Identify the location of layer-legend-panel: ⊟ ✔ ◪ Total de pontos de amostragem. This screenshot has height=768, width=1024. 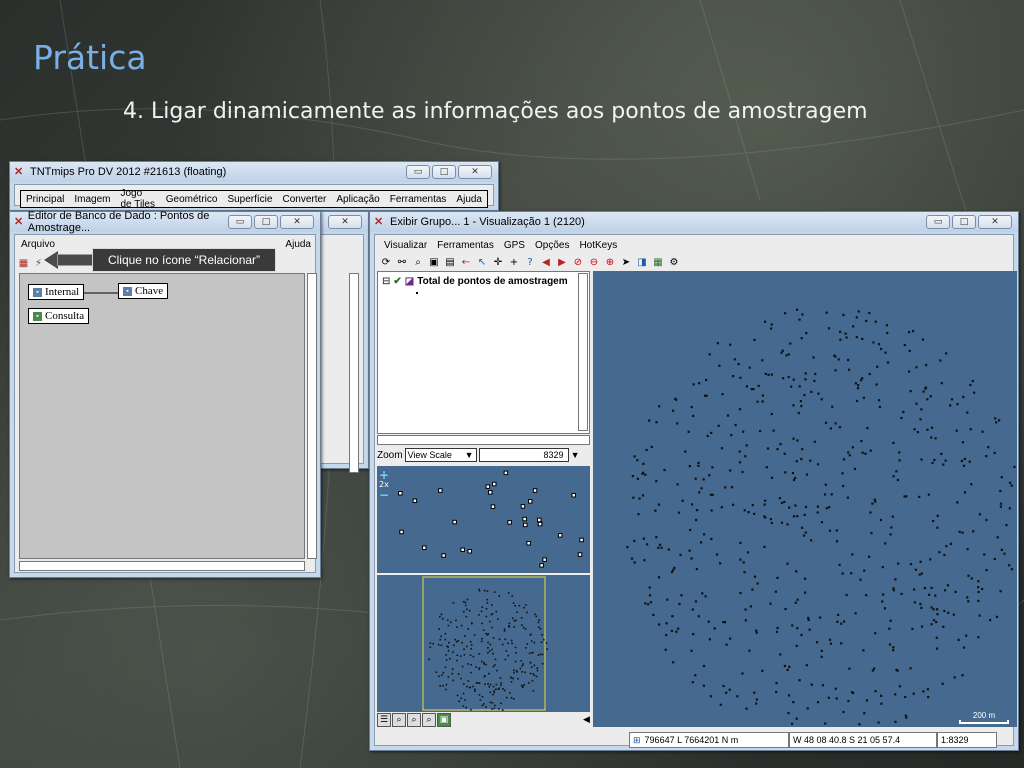
(483, 352).